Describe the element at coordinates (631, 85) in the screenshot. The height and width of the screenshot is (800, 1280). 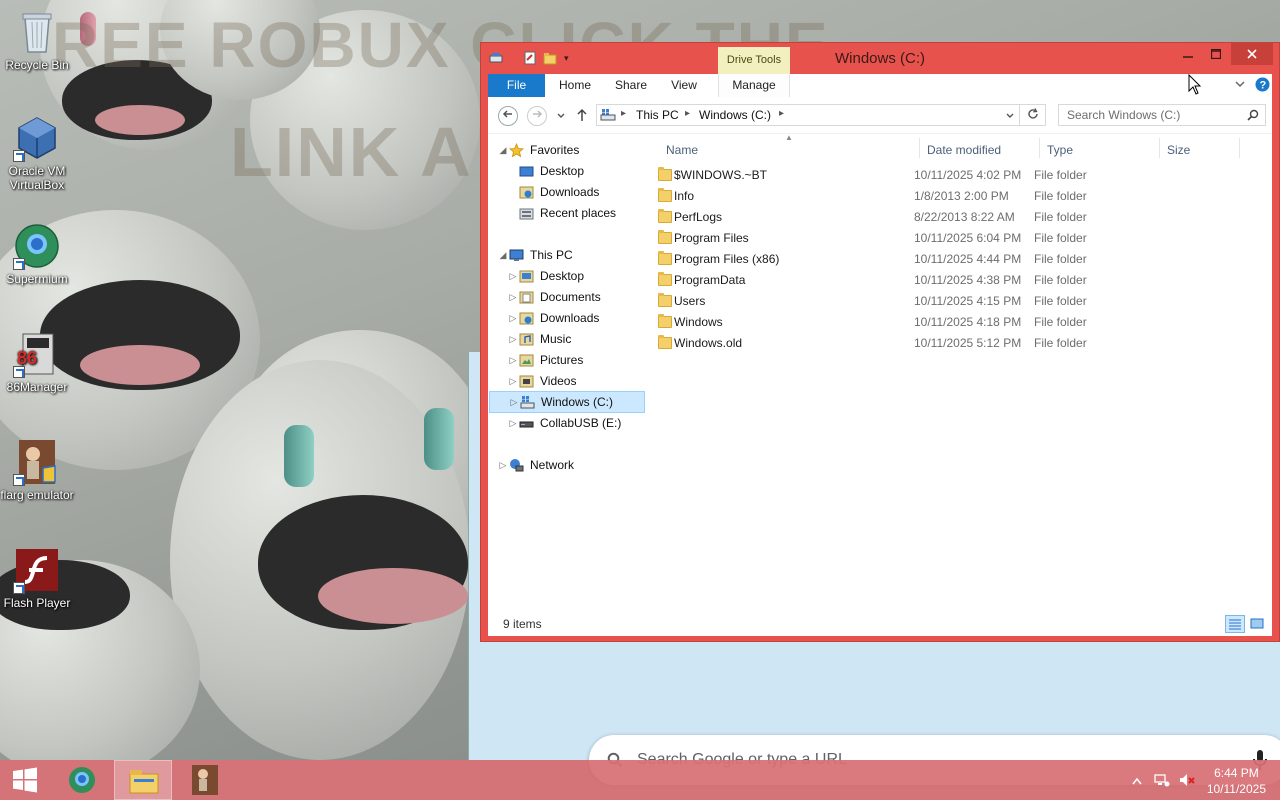
I see `tab-share: Share` at that location.